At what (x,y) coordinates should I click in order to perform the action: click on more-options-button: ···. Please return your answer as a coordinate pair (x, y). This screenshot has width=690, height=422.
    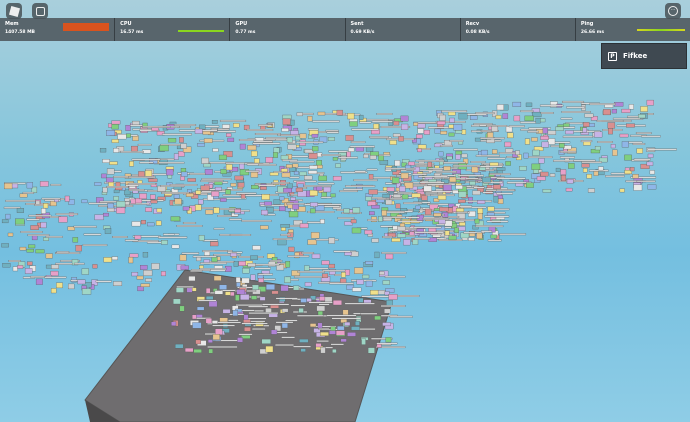
    Looking at the image, I should click on (673, 11).